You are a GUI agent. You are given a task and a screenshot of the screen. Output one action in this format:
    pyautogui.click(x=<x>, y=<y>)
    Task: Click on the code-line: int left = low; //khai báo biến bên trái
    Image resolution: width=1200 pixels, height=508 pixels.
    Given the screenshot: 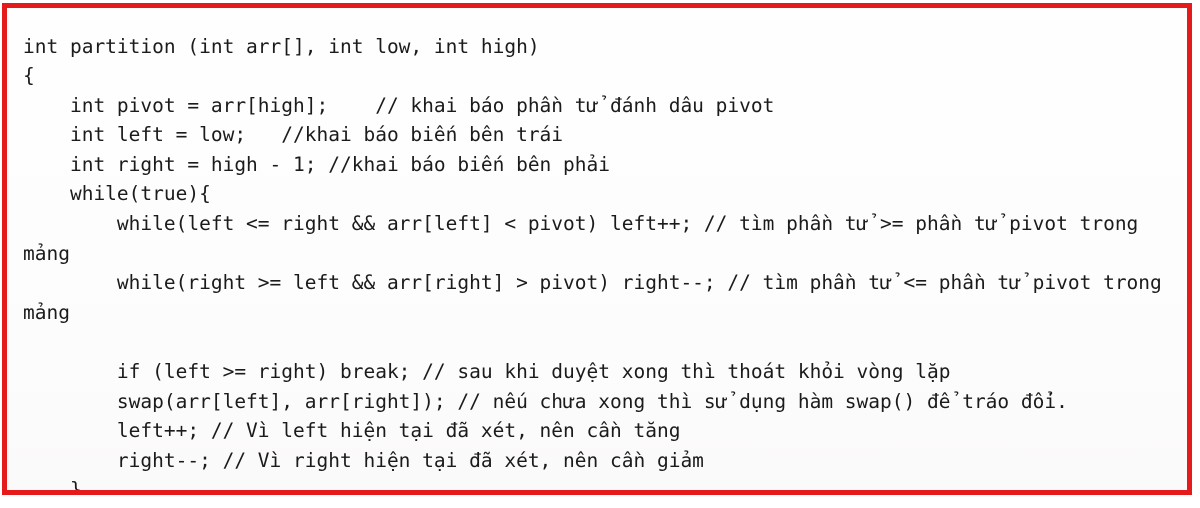 What is the action you would take?
    pyautogui.click(x=293, y=135)
    